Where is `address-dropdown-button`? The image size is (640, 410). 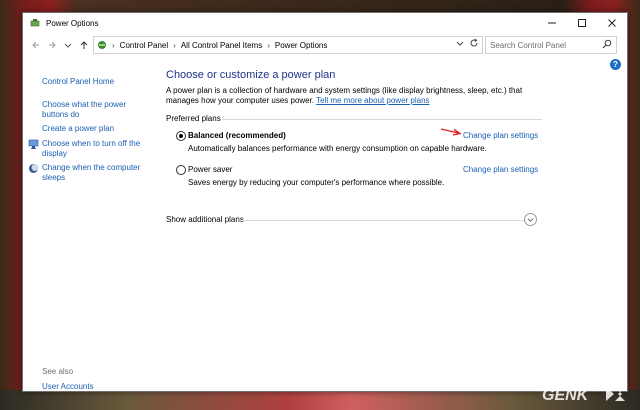
address-dropdown-button is located at coordinates (460, 44).